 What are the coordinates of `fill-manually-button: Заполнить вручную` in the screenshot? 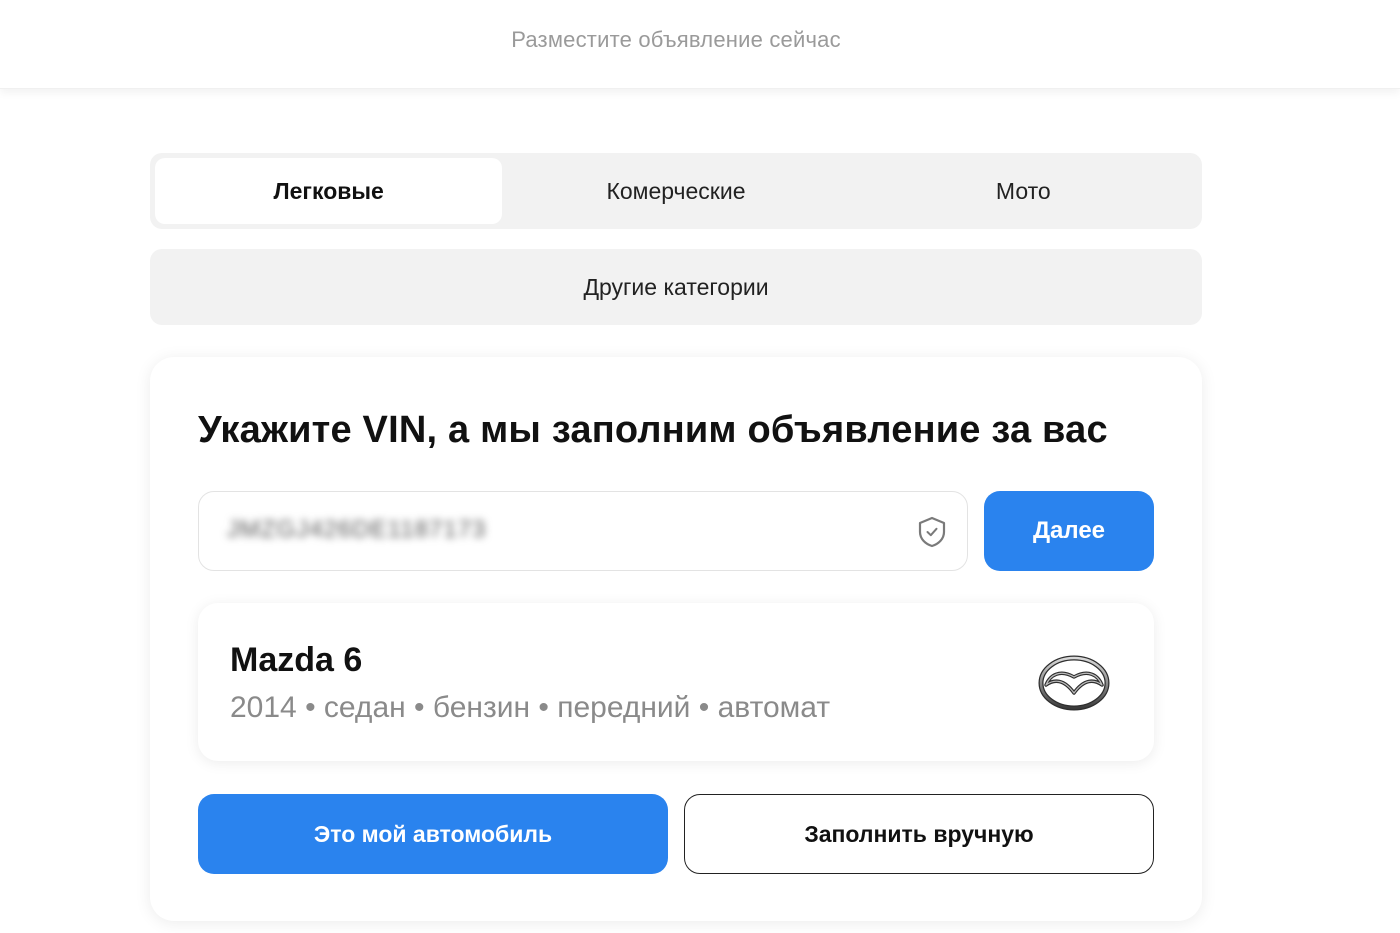 It's located at (919, 834).